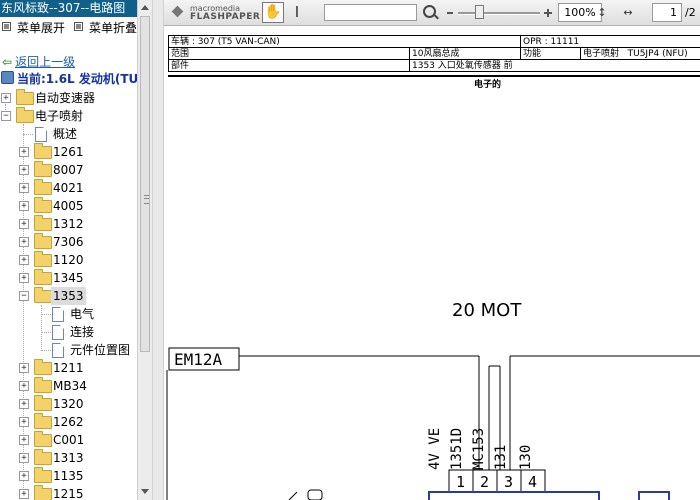 The height and width of the screenshot is (500, 700). I want to click on tree-scrollbar, so click(144, 250).